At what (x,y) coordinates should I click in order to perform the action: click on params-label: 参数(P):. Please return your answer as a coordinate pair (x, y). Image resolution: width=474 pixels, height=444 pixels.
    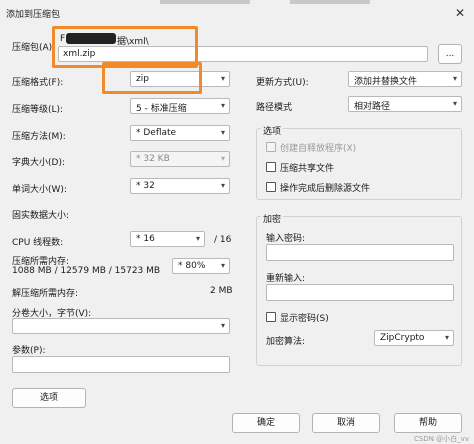
    Looking at the image, I should click on (29, 351).